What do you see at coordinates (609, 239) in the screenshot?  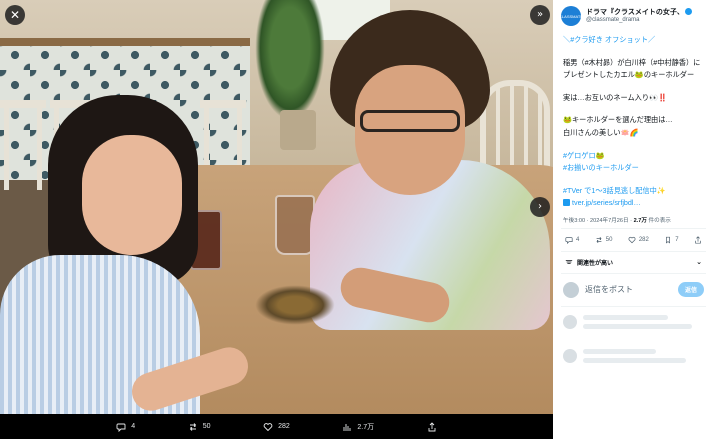 I see `repost-stat-count: 50` at bounding box center [609, 239].